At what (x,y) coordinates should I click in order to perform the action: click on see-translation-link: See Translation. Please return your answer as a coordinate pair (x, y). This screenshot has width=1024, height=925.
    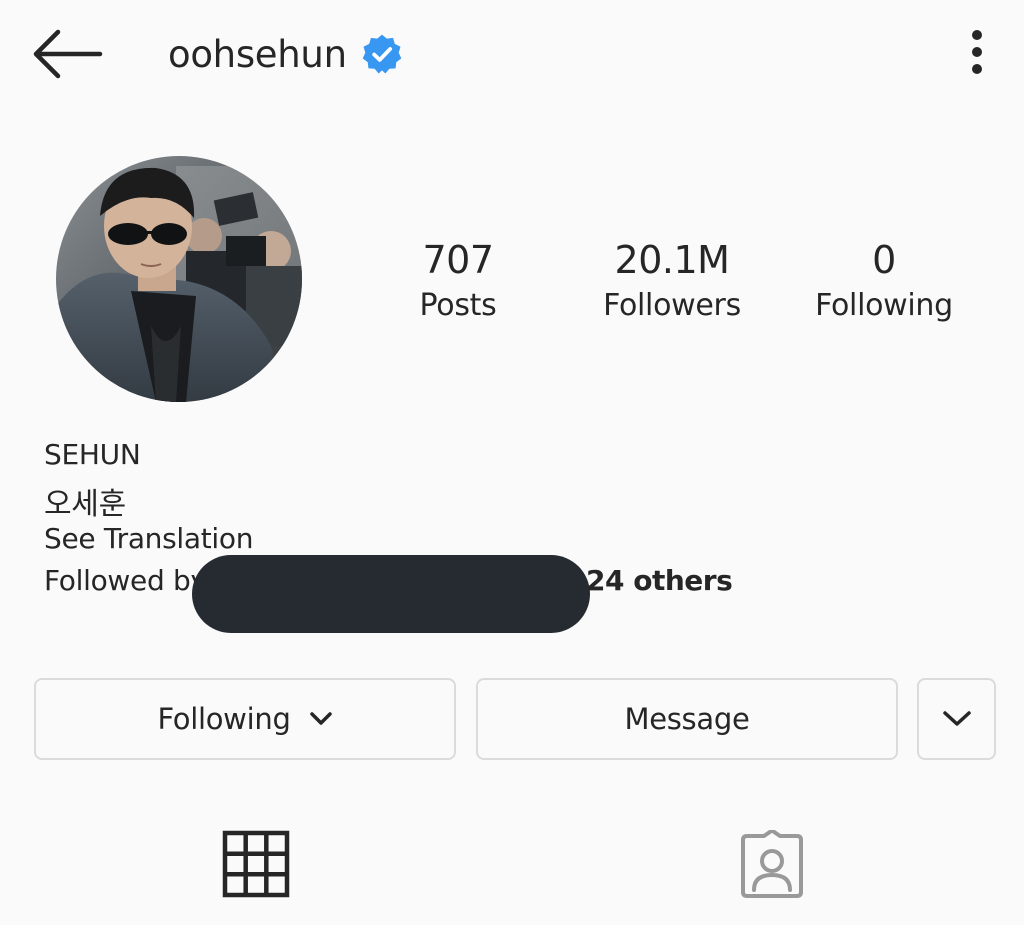
    Looking at the image, I should click on (149, 538).